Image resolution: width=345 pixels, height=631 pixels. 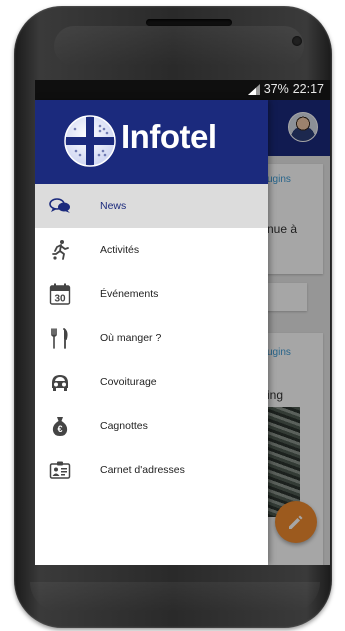 I want to click on car-icon, so click(x=60, y=383).